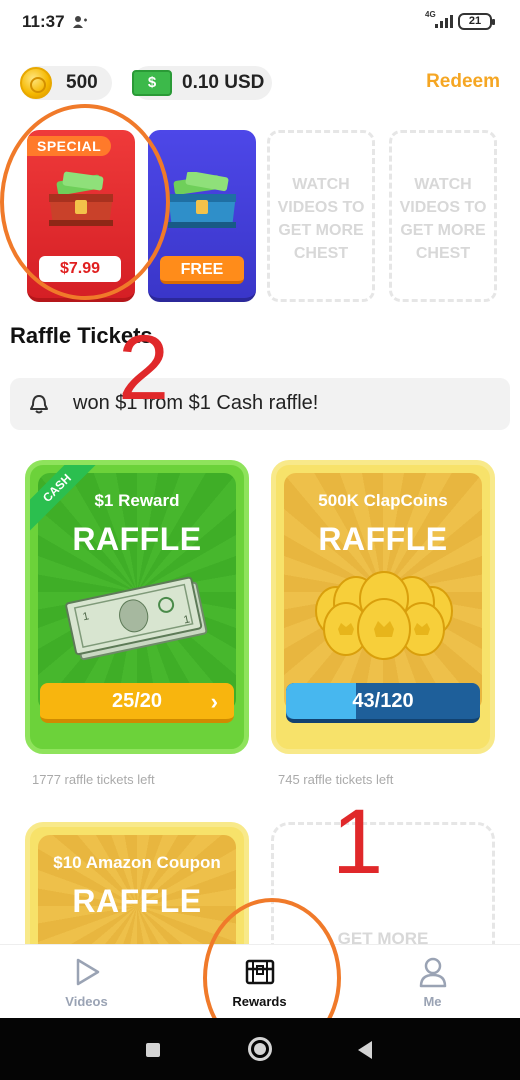 This screenshot has width=520, height=1080. Describe the element at coordinates (80, 22) in the screenshot. I see `user-status-icon` at that location.